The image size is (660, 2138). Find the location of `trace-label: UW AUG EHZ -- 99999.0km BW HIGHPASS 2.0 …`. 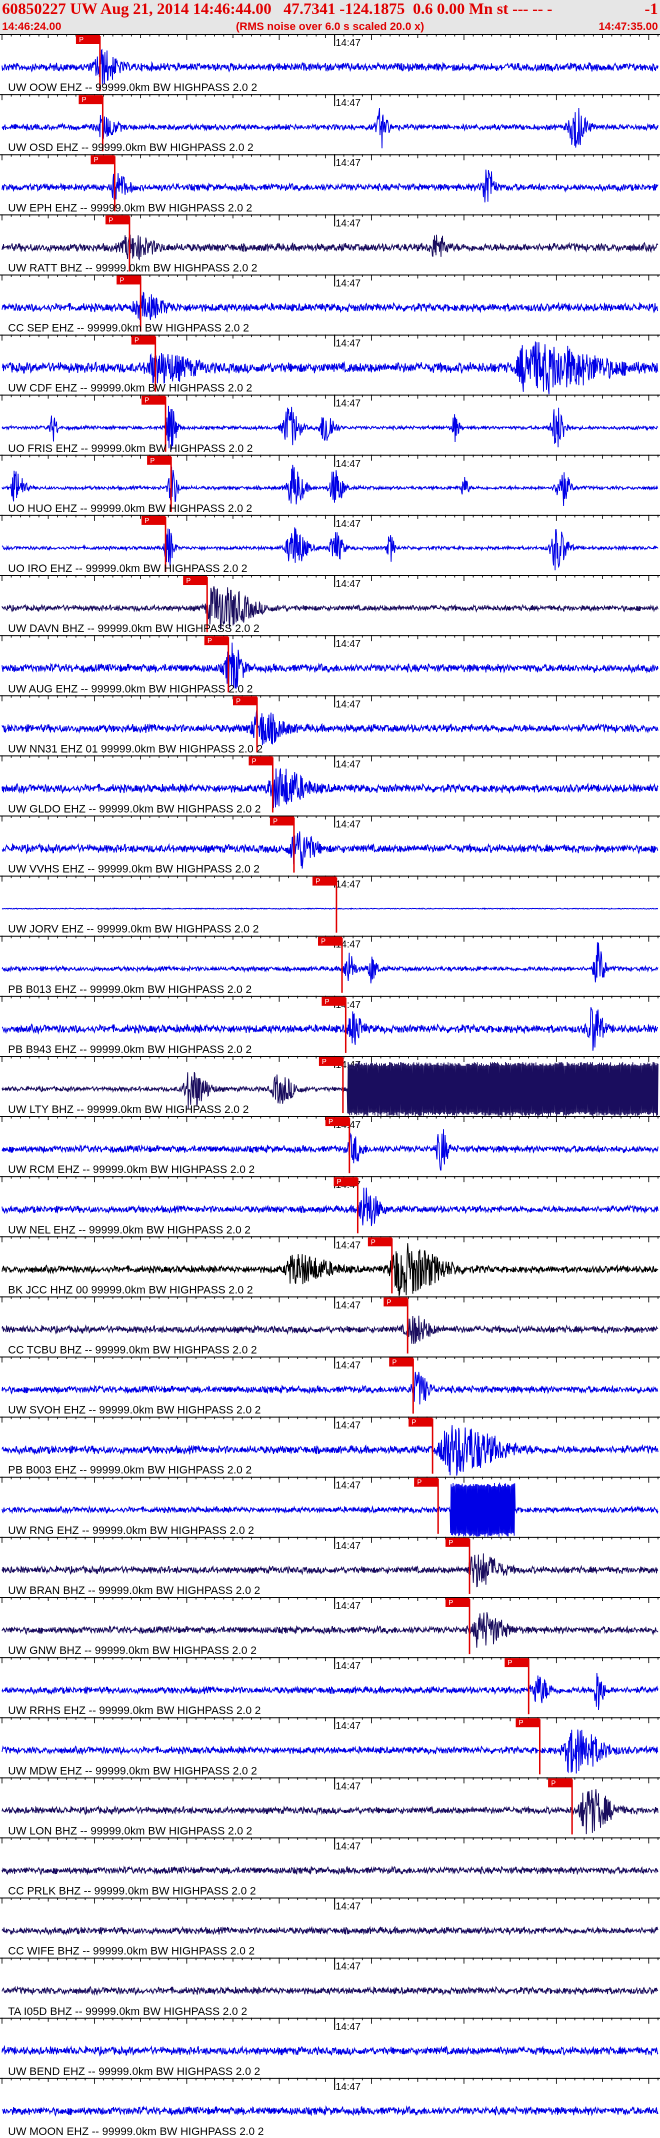

trace-label: UW AUG EHZ -- 99999.0km BW HIGHPASS 2.0 … is located at coordinates (130, 689).